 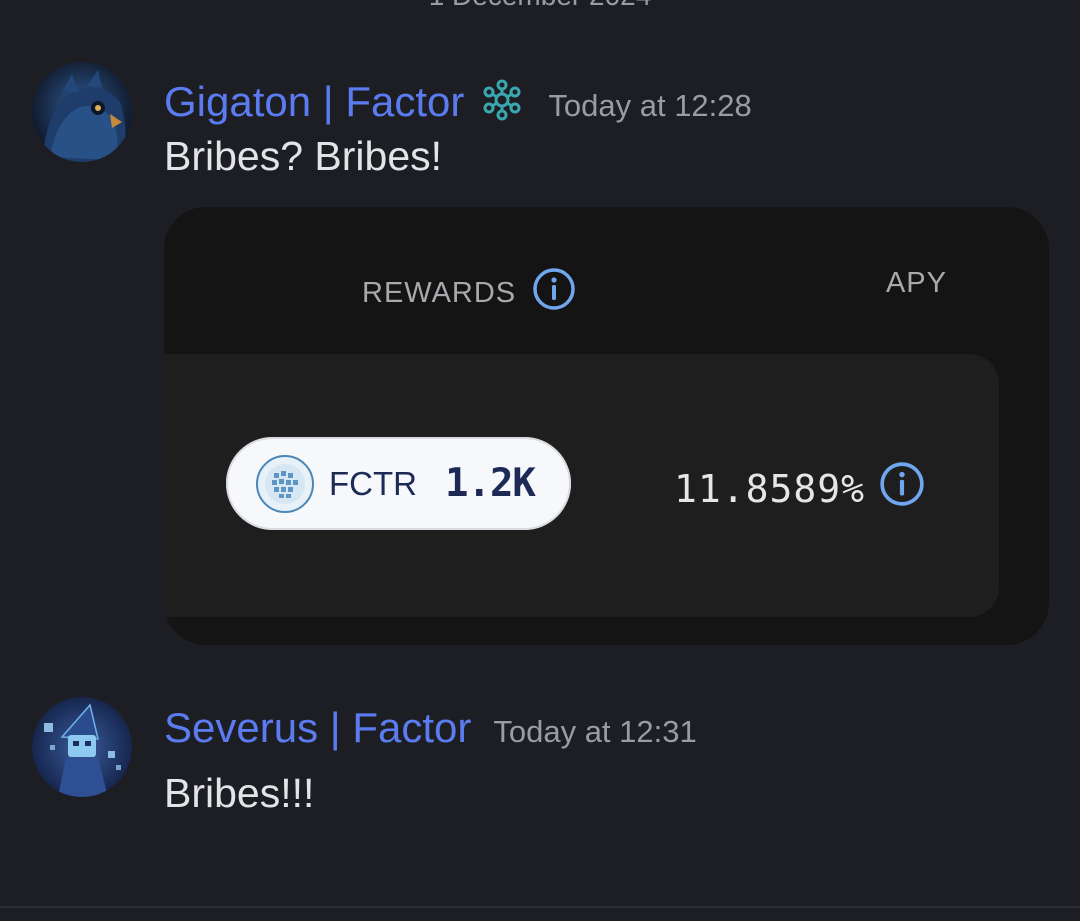 I want to click on token-amount: 1.2K, so click(x=490, y=483).